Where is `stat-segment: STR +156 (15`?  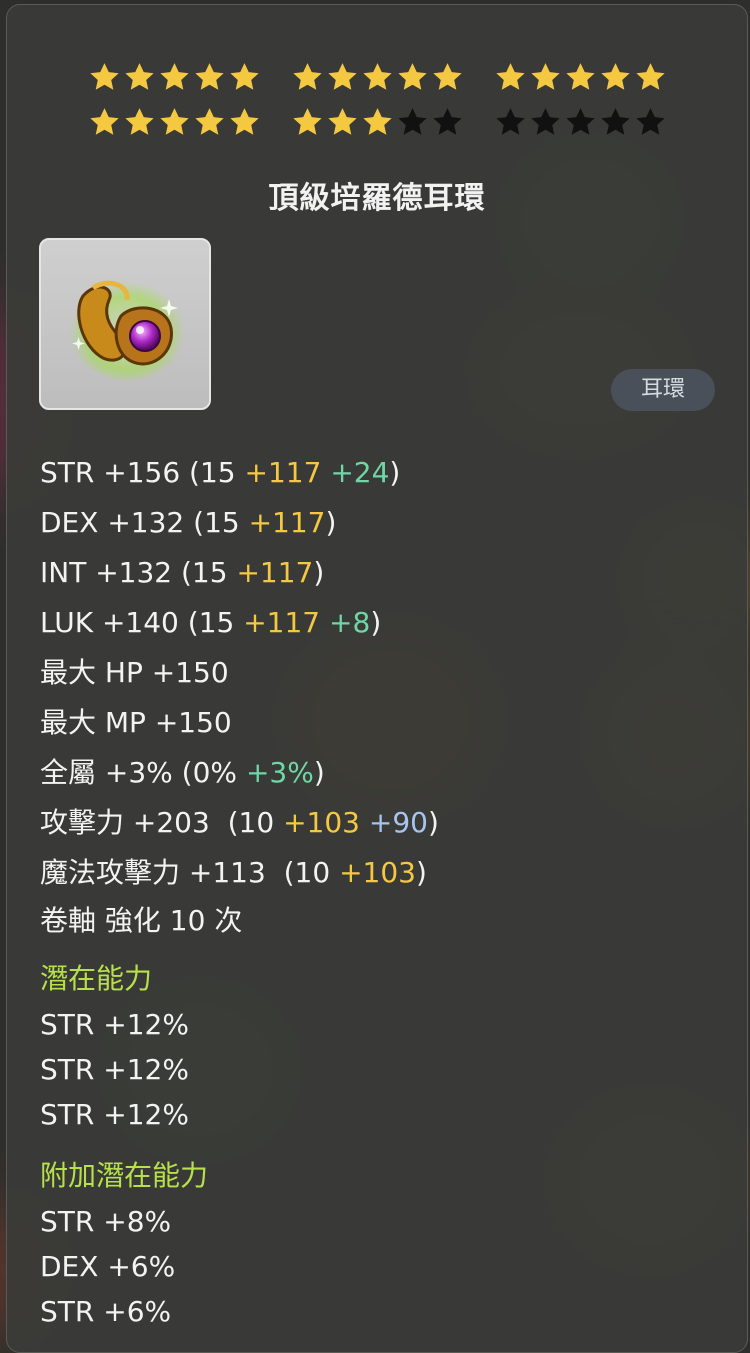 stat-segment: STR +156 (15 is located at coordinates (142, 472).